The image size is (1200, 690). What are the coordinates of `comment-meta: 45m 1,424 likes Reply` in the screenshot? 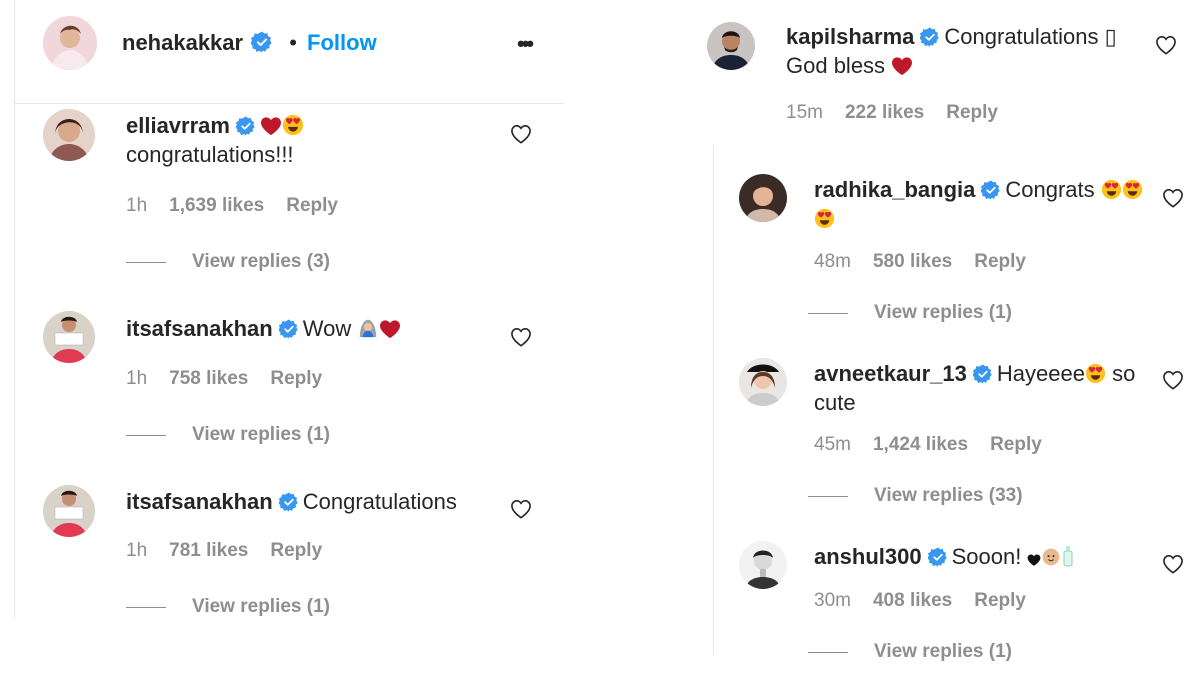 It's located at (939, 445).